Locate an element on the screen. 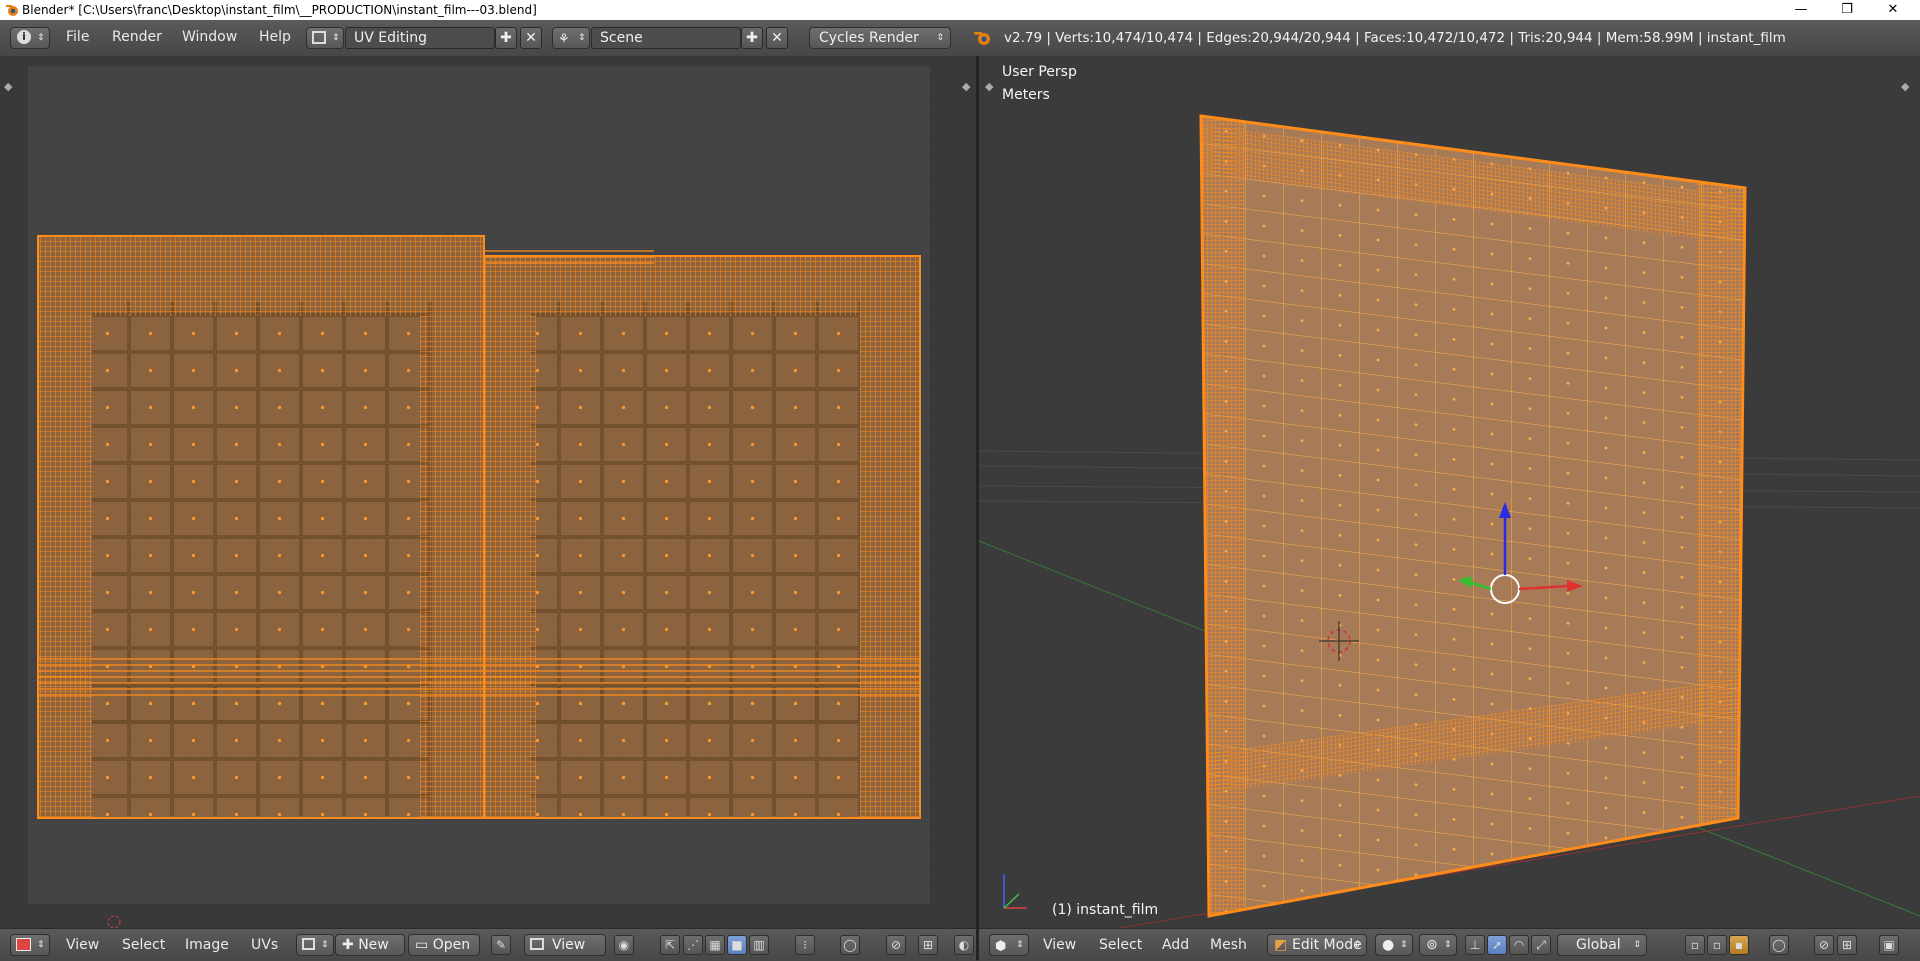 The width and height of the screenshot is (1920, 961). mode-selector: ◩ Edit Mode ⇕ is located at coordinates (1317, 945).